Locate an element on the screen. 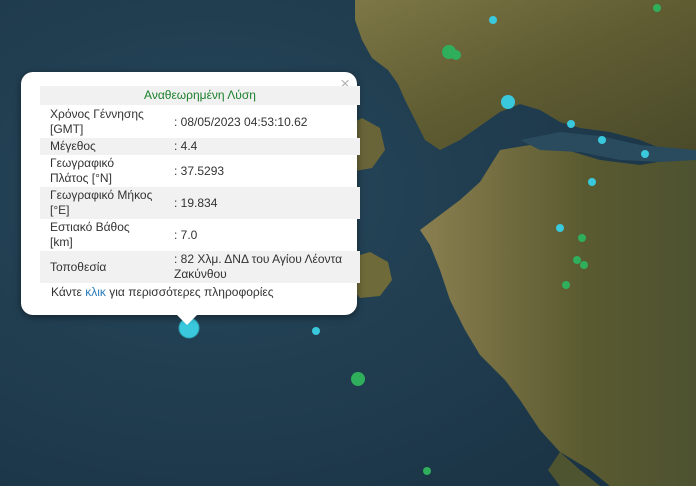  table-row: Εστιακό Βάθος [km] : 7.0 is located at coordinates (200, 235).